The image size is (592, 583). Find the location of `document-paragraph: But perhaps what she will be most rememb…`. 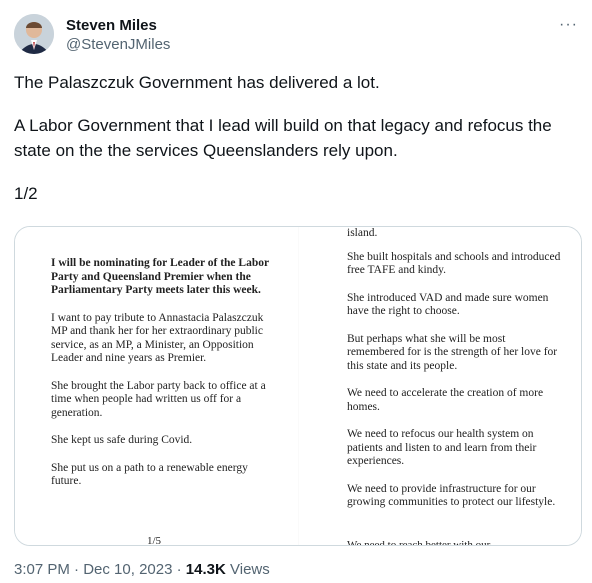

document-paragraph: But perhaps what she will be most rememb… is located at coordinates (452, 352).